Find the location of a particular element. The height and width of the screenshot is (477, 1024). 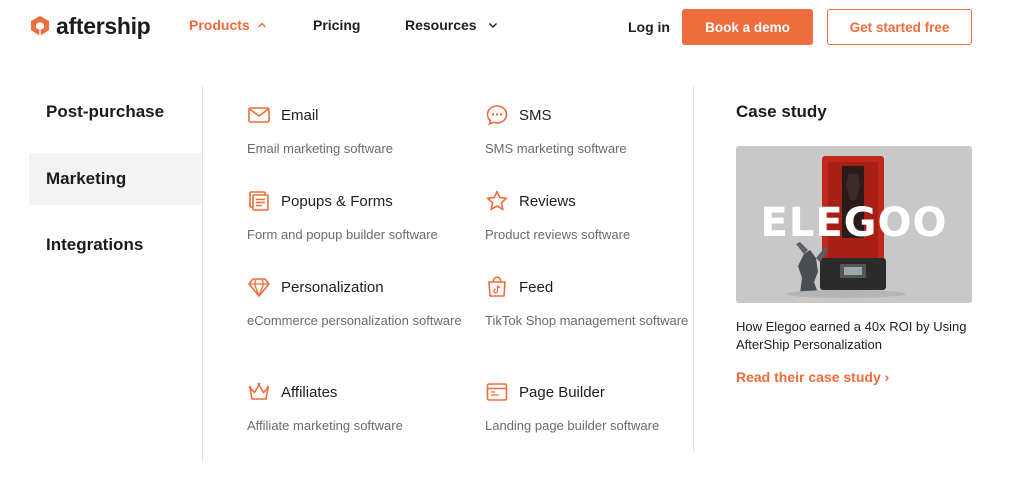

aftership-logo-icon is located at coordinates (40, 26).